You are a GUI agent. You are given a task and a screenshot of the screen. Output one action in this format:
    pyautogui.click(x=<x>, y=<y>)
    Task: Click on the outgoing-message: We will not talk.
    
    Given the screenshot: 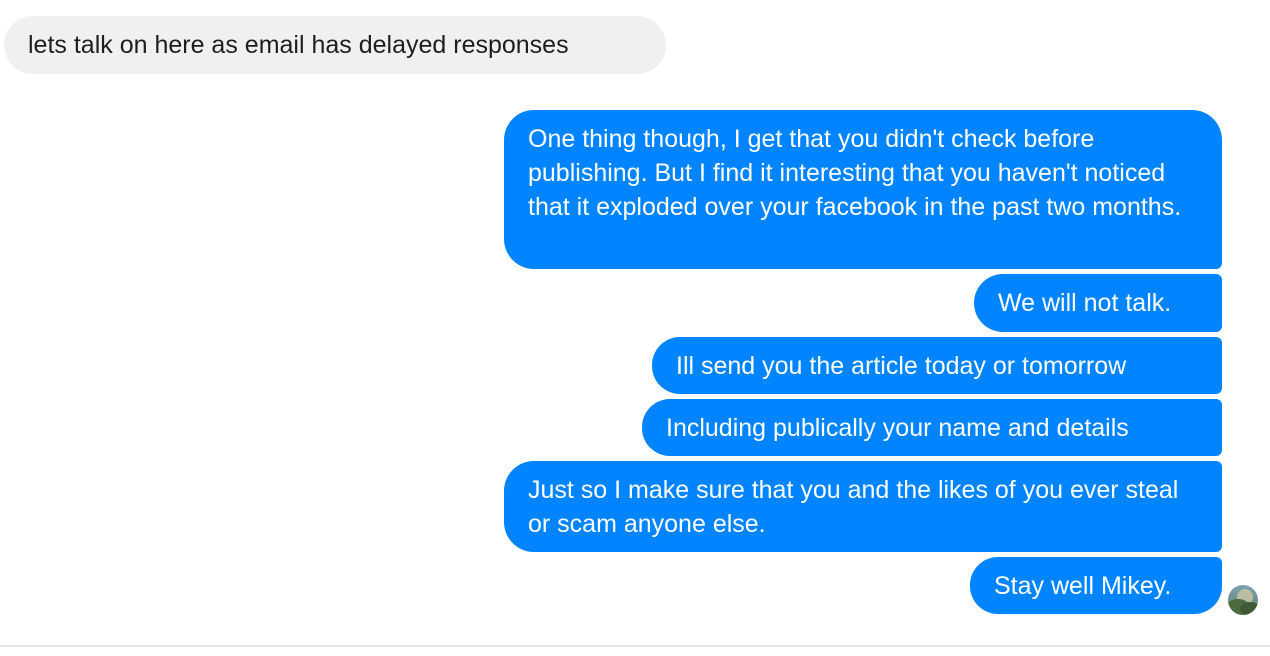 What is the action you would take?
    pyautogui.click(x=1098, y=303)
    